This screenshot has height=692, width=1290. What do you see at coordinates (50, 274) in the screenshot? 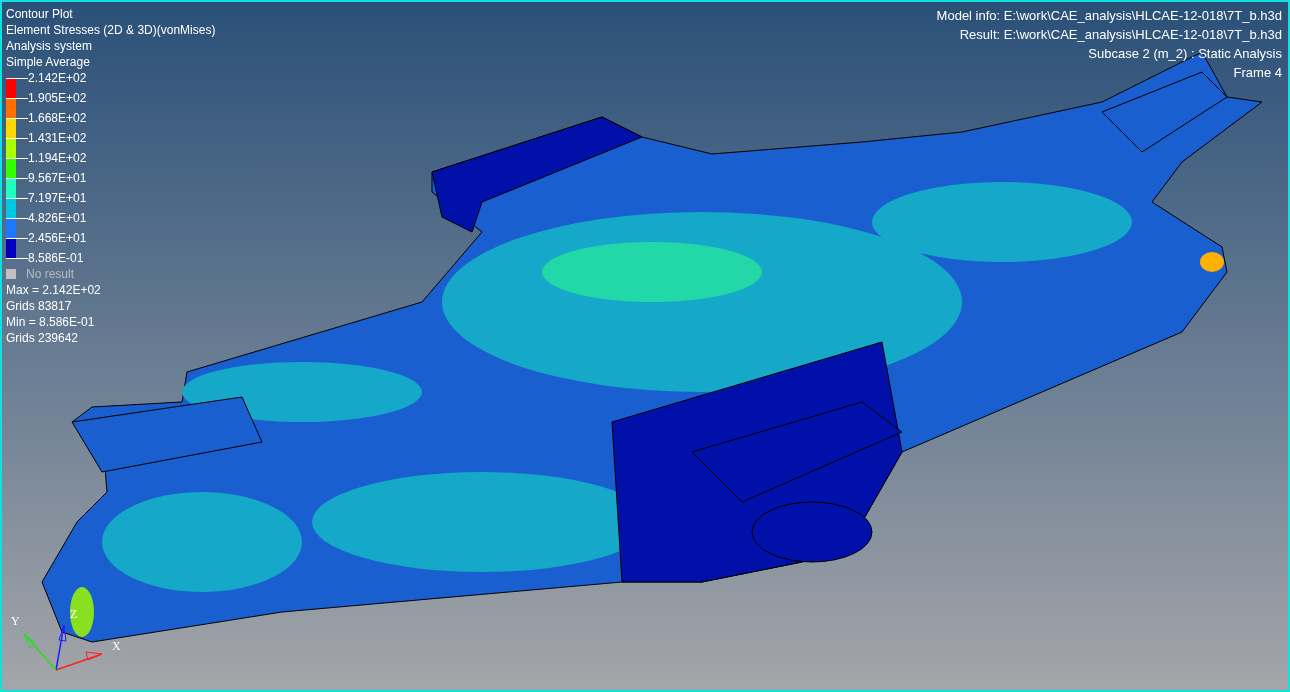
I see `no-result-text: No result` at bounding box center [50, 274].